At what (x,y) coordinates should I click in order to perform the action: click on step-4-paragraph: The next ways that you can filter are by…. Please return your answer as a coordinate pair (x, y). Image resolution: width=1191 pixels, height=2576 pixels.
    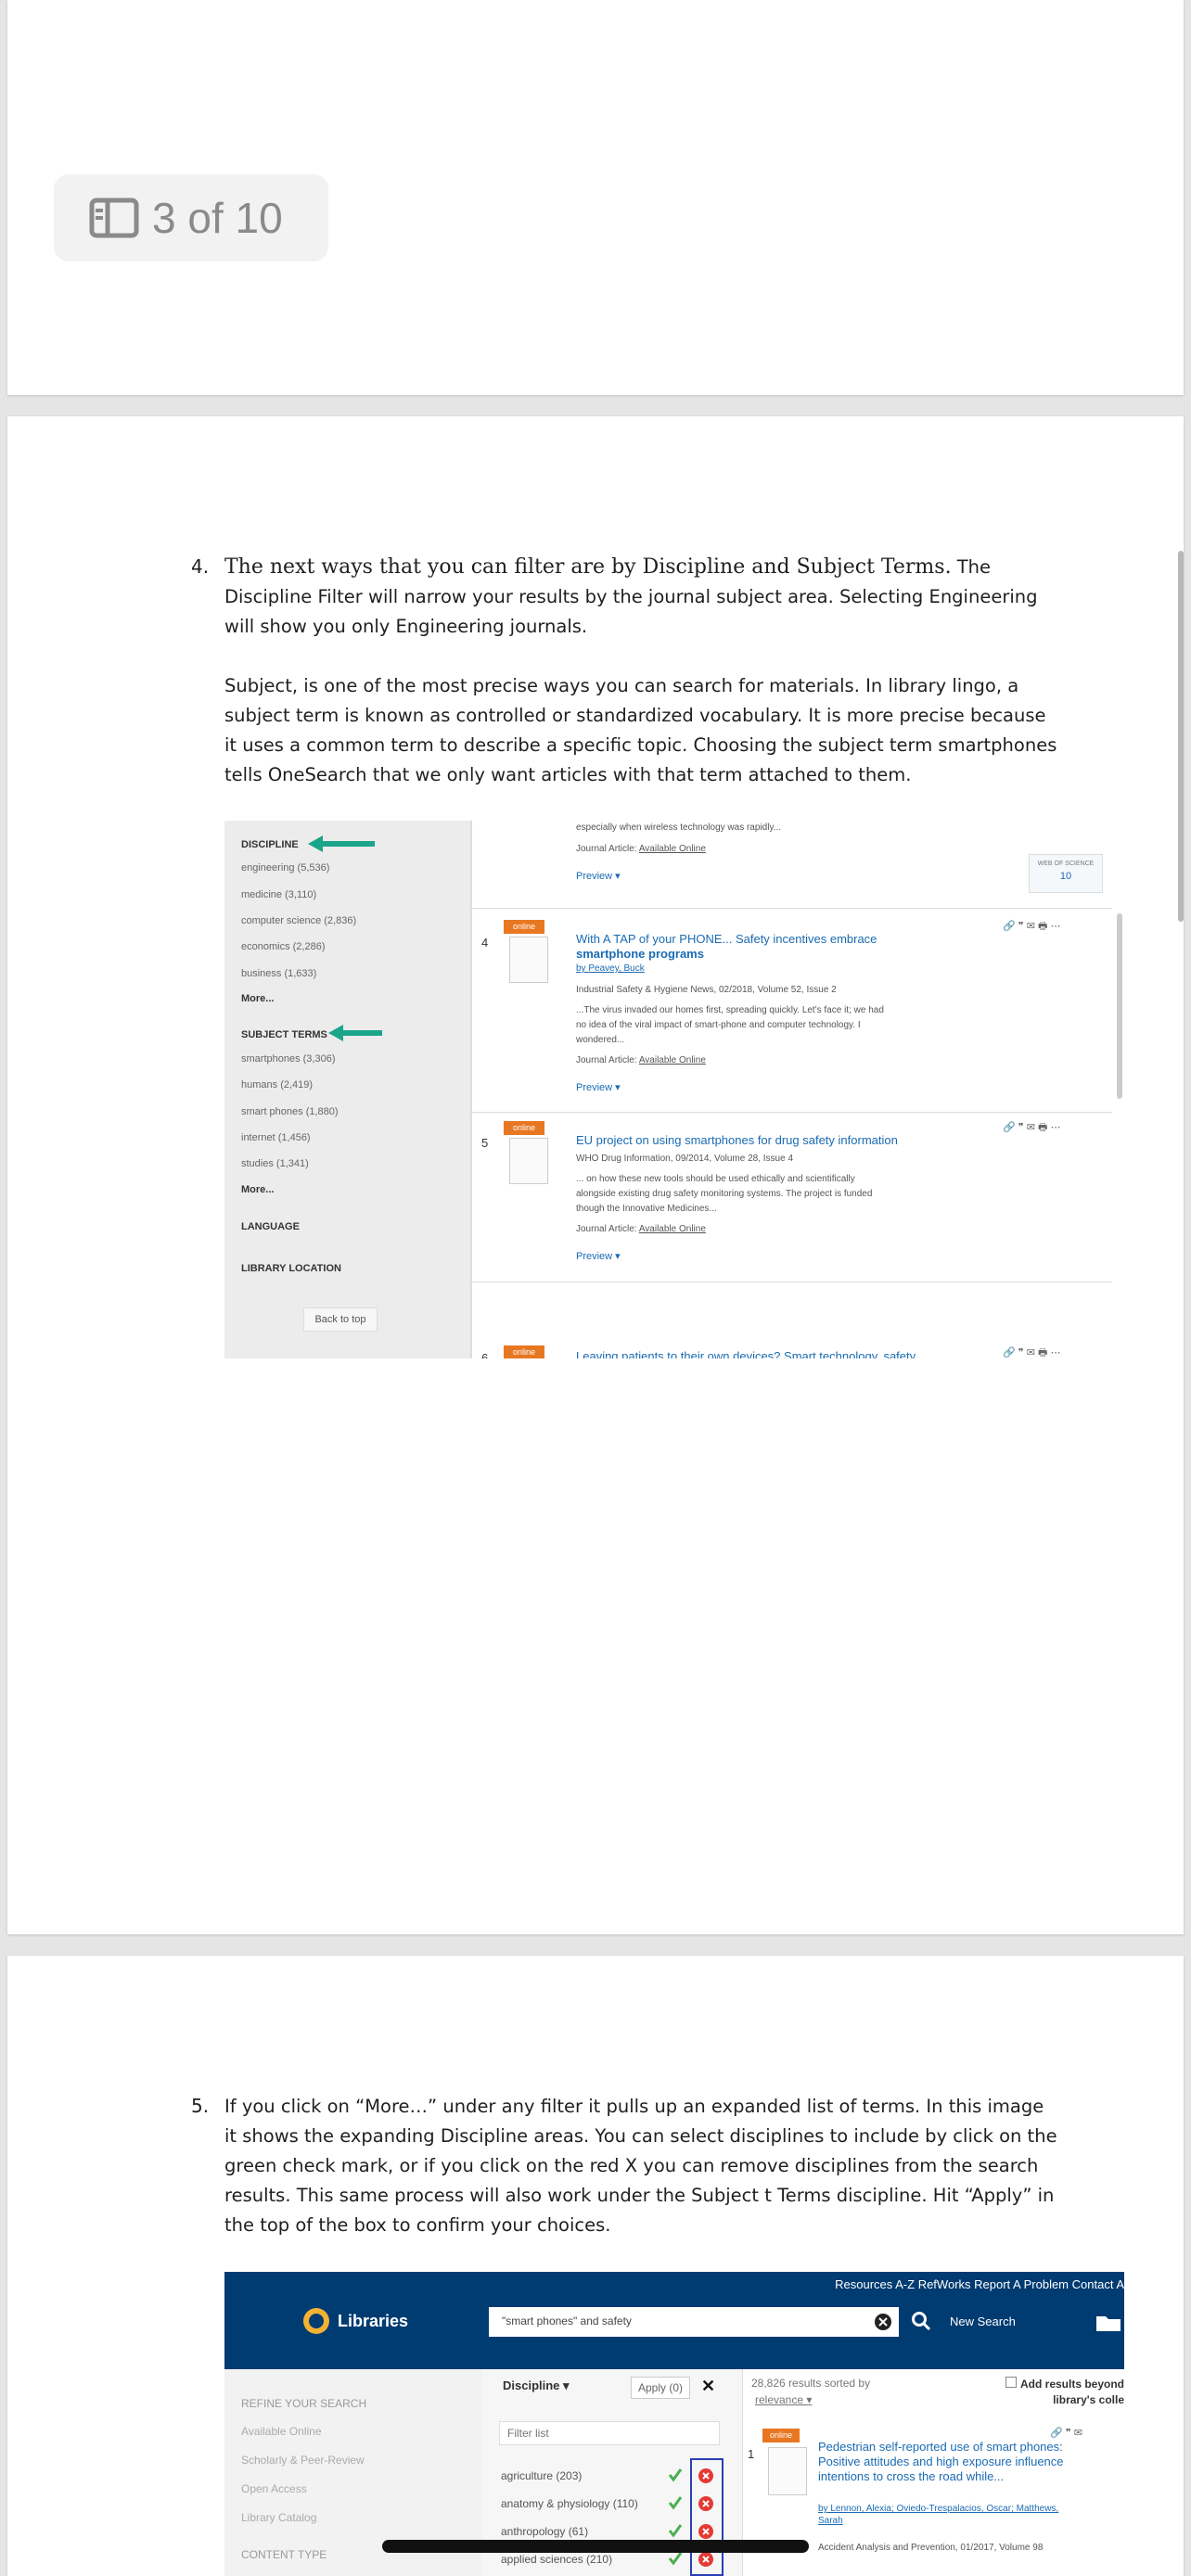
    Looking at the image, I should click on (641, 598).